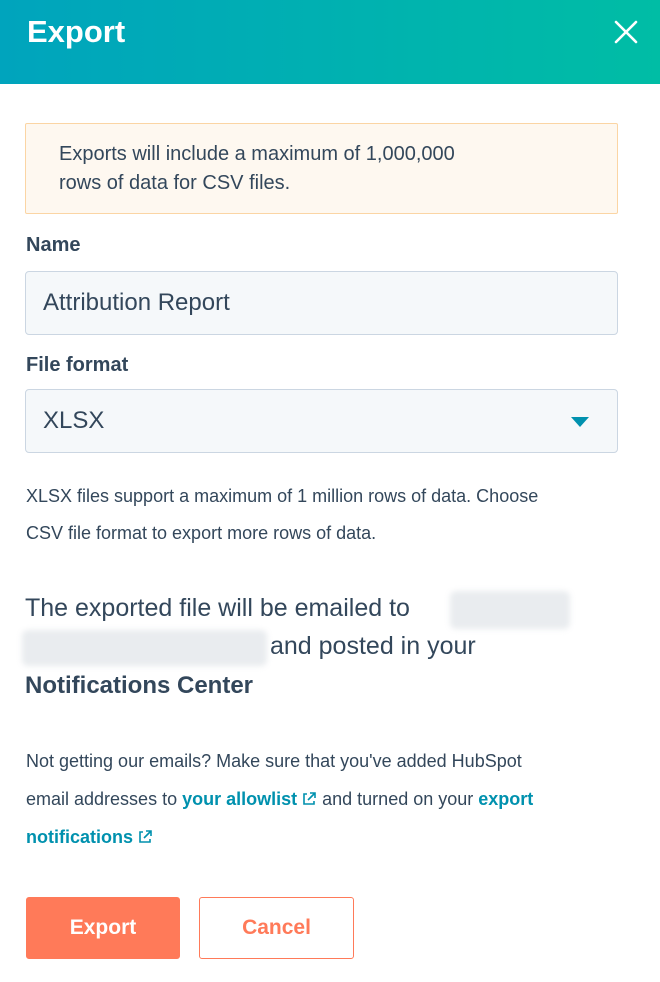 Image resolution: width=660 pixels, height=982 pixels. I want to click on allowlist-link: your allowlist, so click(249, 799).